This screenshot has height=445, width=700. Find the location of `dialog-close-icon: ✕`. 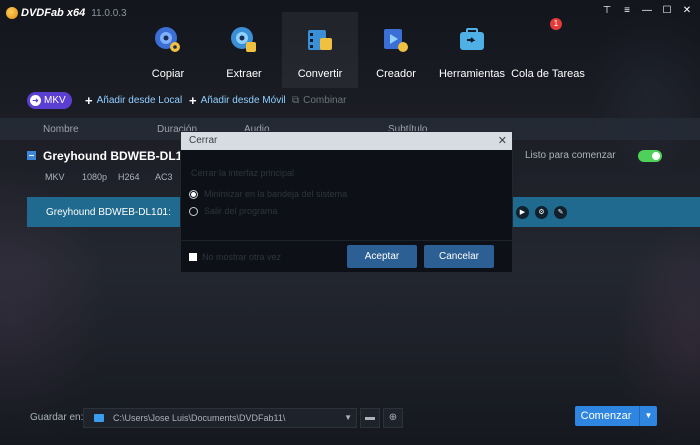

dialog-close-icon: ✕ is located at coordinates (502, 140).